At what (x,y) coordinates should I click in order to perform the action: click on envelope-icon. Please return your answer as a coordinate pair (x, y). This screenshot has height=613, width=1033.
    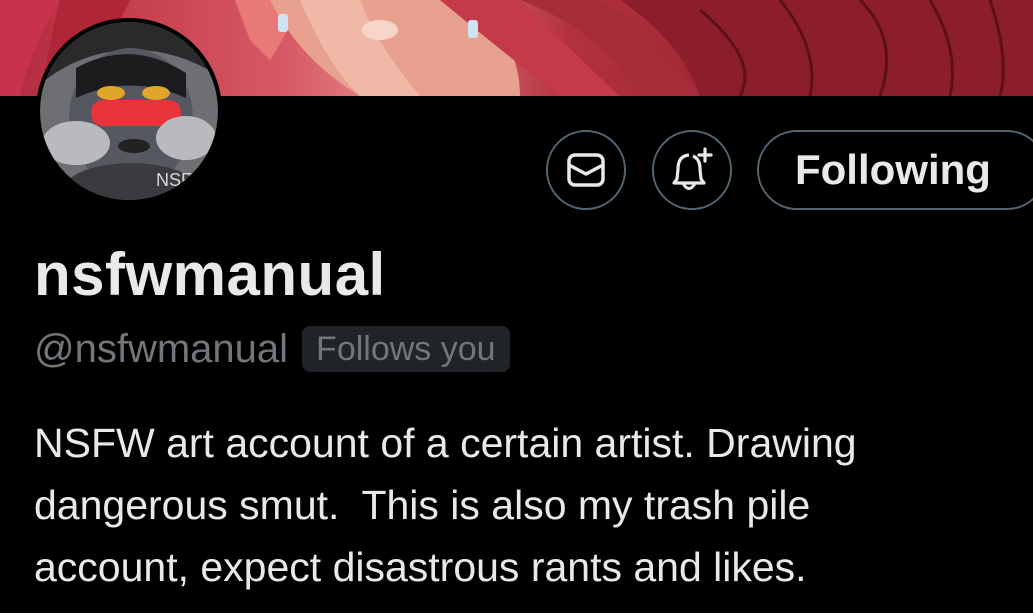
    Looking at the image, I should click on (586, 170).